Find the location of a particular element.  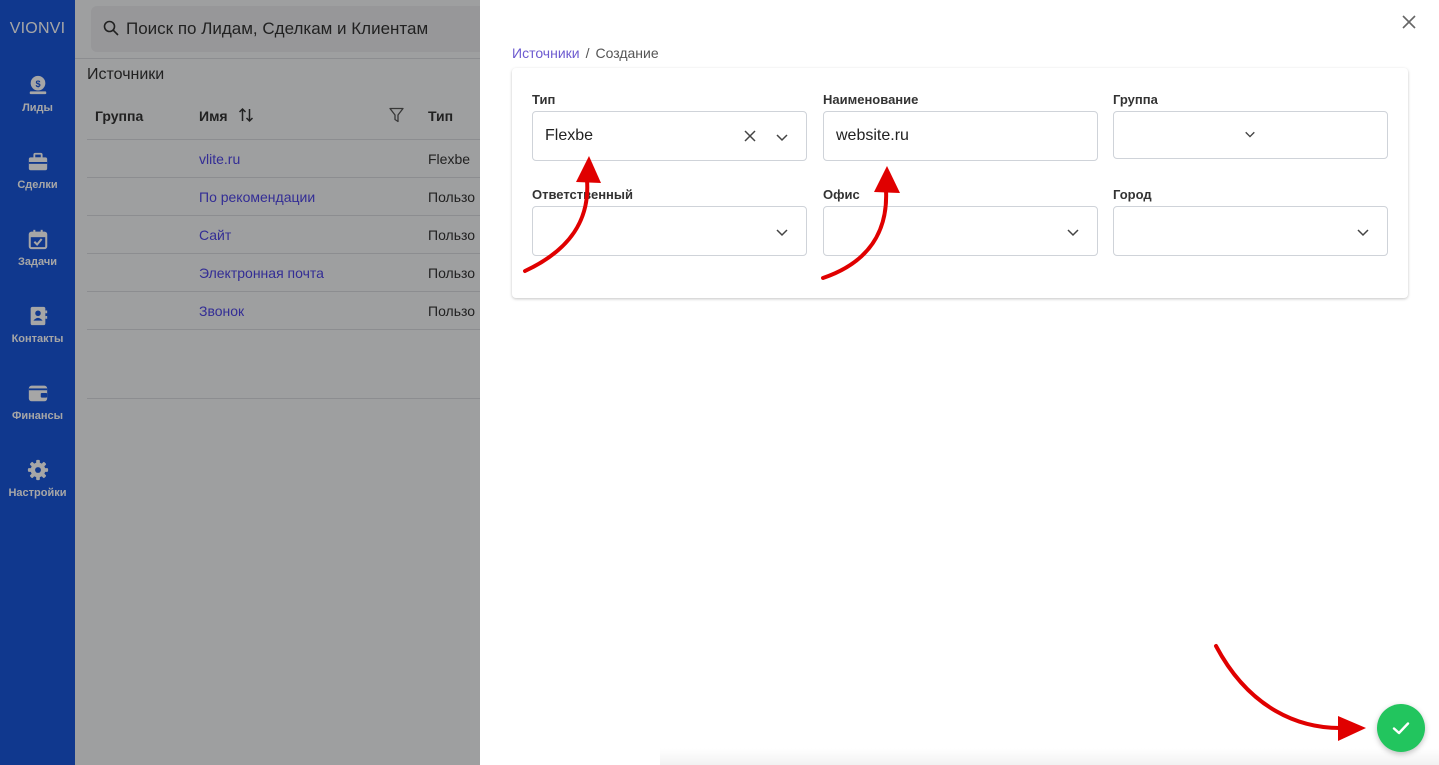

close-icon is located at coordinates (1409, 22).